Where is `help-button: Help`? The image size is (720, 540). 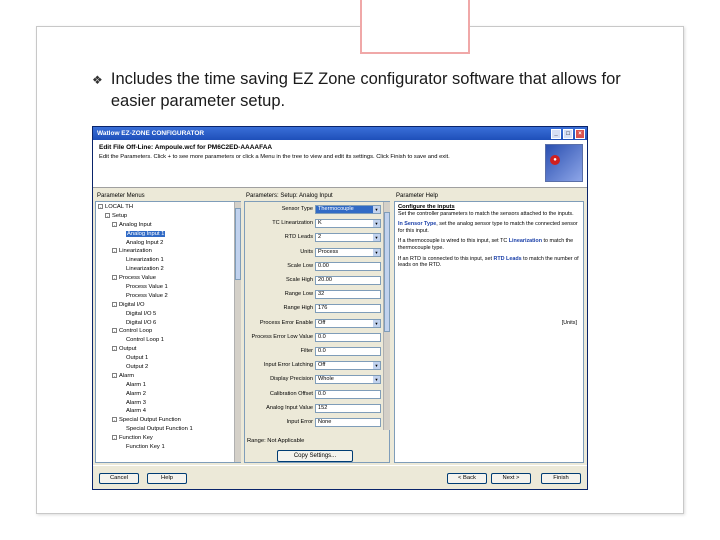
help-button: Help is located at coordinates (167, 478).